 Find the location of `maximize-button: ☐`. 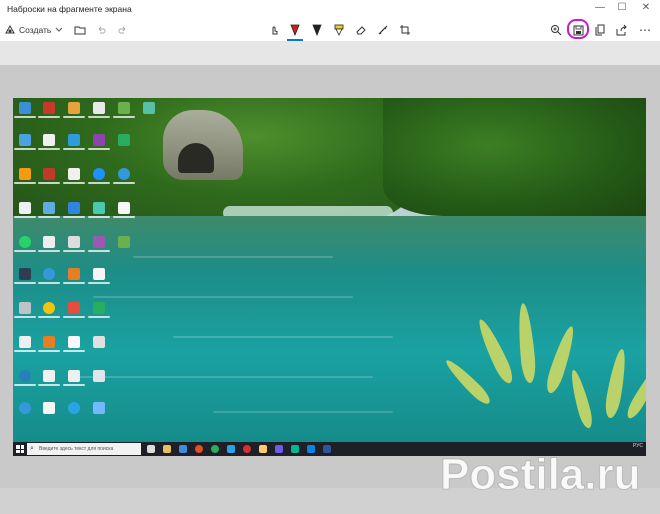

maximize-button: ☐ is located at coordinates (622, 7).